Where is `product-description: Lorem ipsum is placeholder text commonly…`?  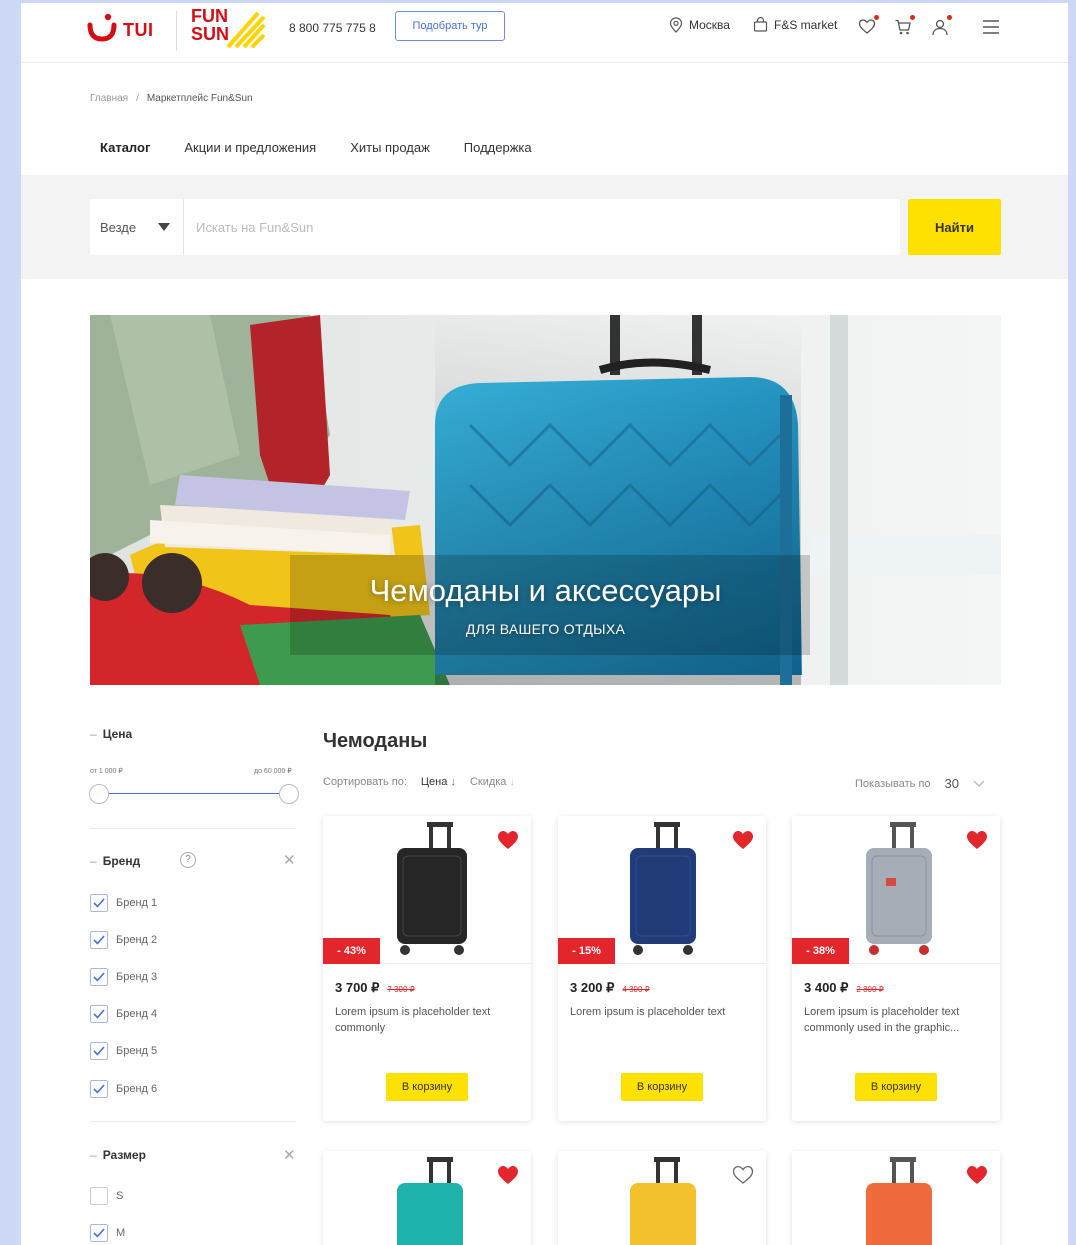 product-description: Lorem ipsum is placeholder text commonly… is located at coordinates (897, 1020).